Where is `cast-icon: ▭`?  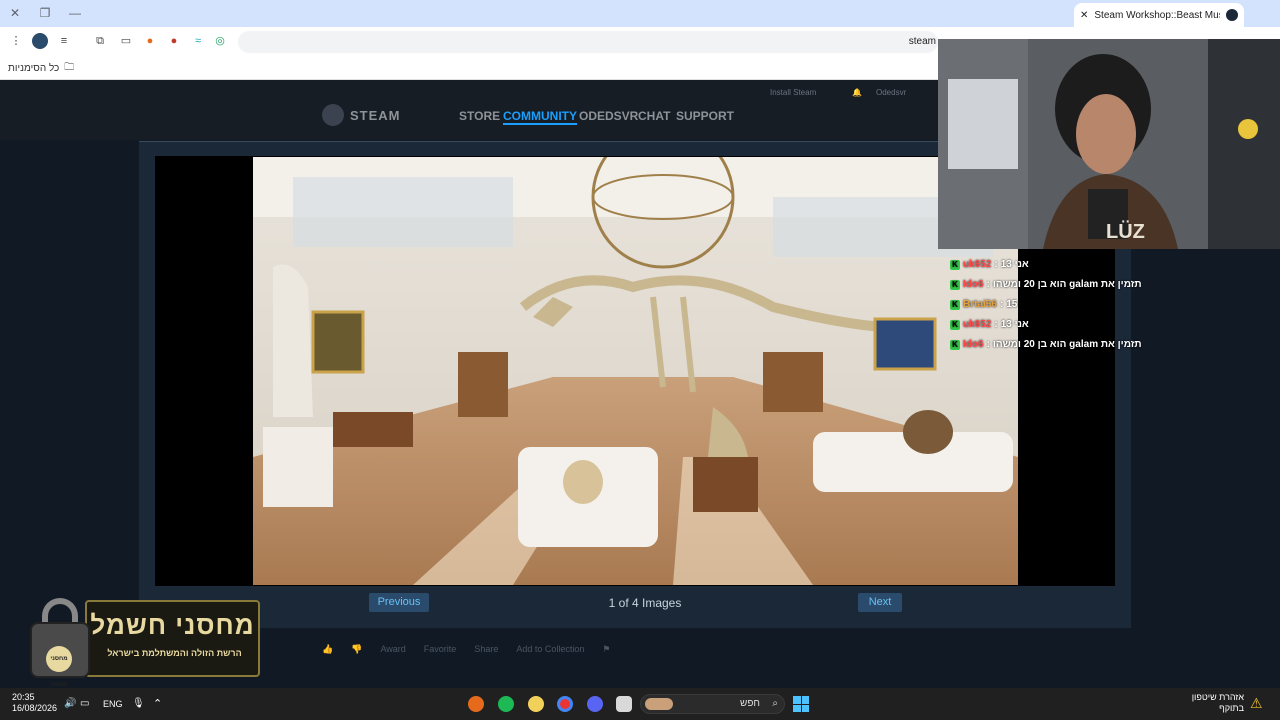
cast-icon: ▭ is located at coordinates (126, 41).